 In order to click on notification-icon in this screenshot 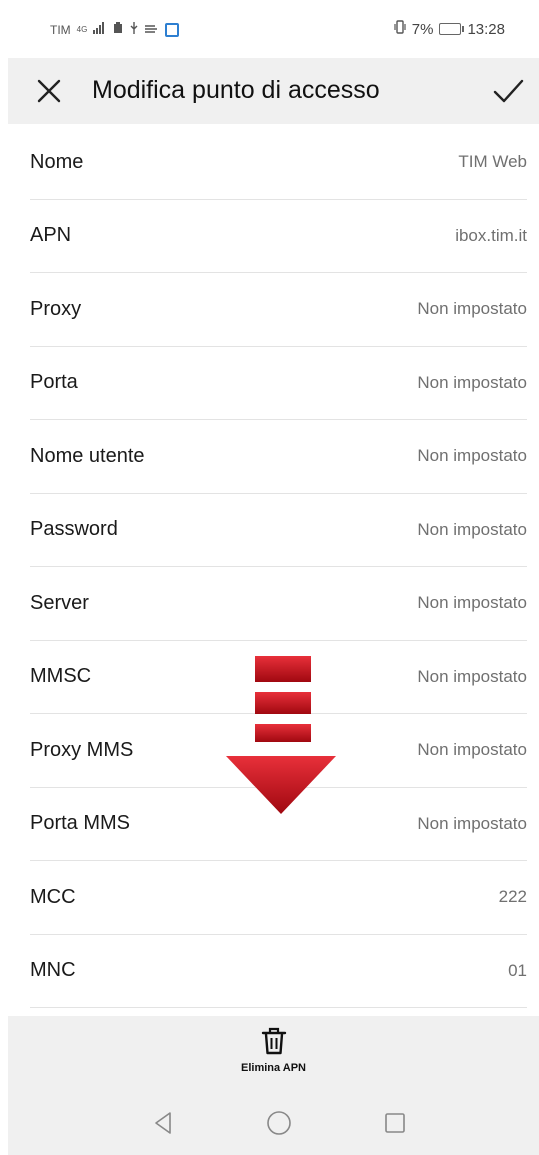, I will do `click(118, 29)`.